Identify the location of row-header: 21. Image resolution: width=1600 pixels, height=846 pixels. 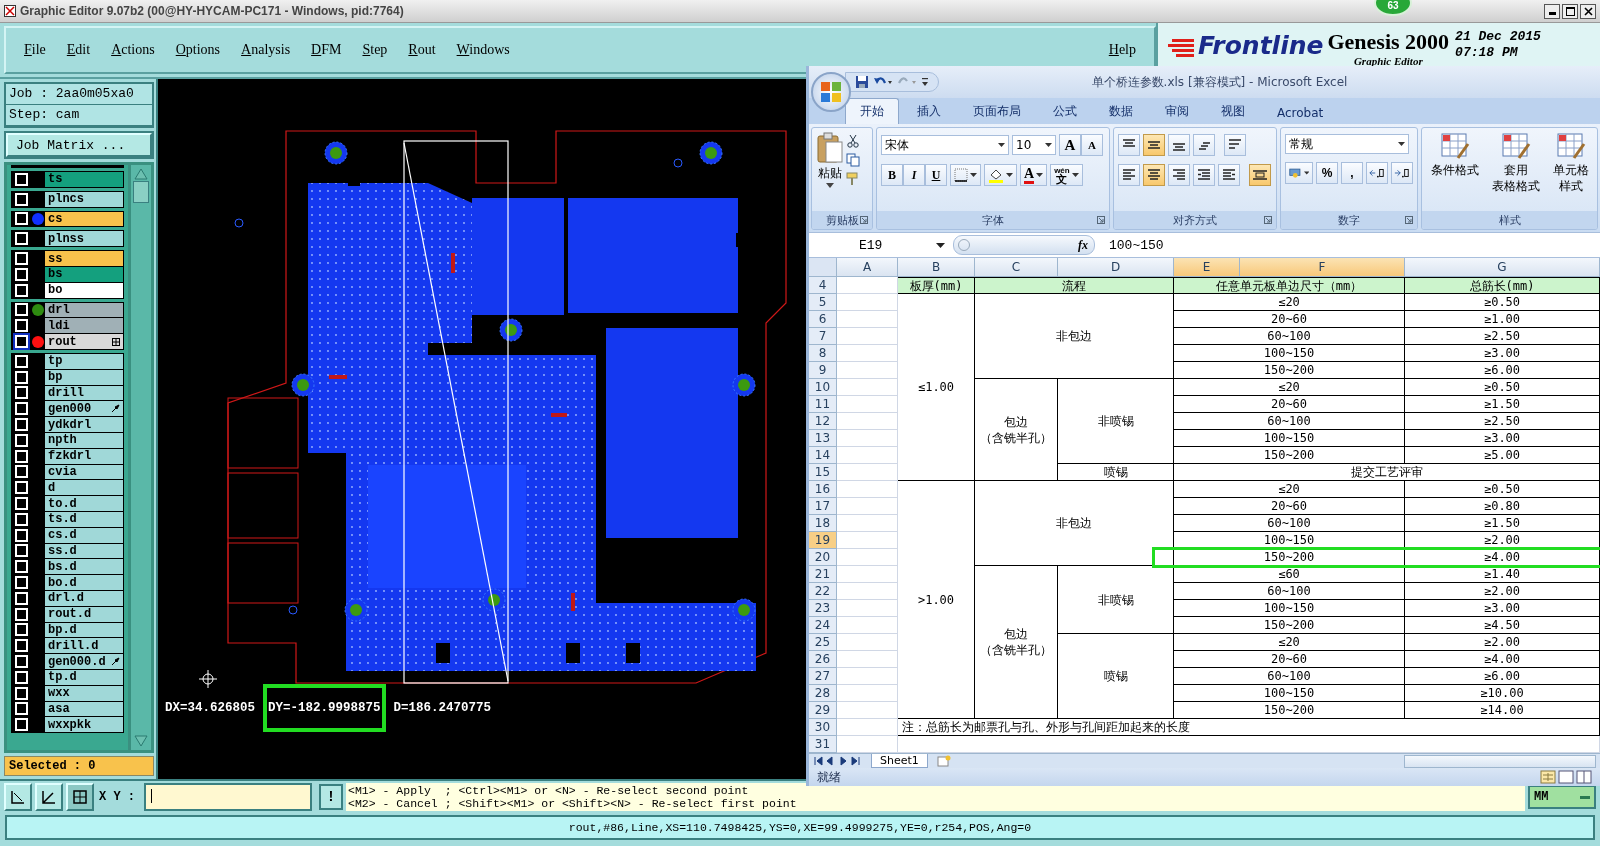
(823, 574).